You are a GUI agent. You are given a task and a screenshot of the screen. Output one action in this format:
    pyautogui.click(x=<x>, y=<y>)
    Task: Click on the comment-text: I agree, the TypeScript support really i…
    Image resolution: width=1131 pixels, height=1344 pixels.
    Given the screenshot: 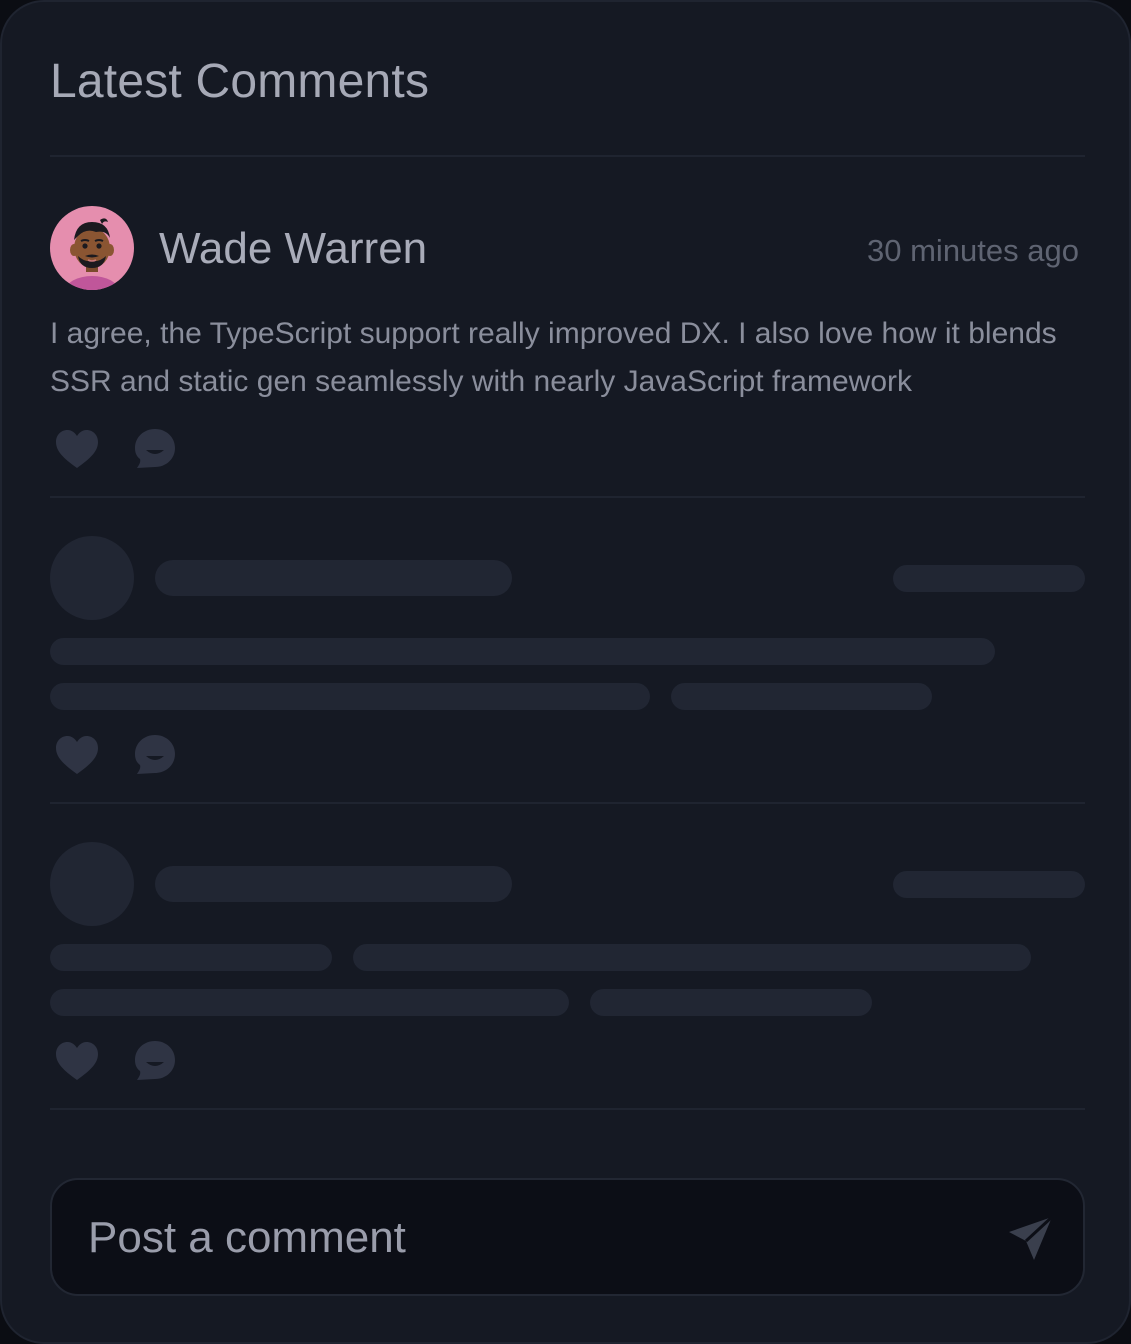 What is the action you would take?
    pyautogui.click(x=553, y=357)
    